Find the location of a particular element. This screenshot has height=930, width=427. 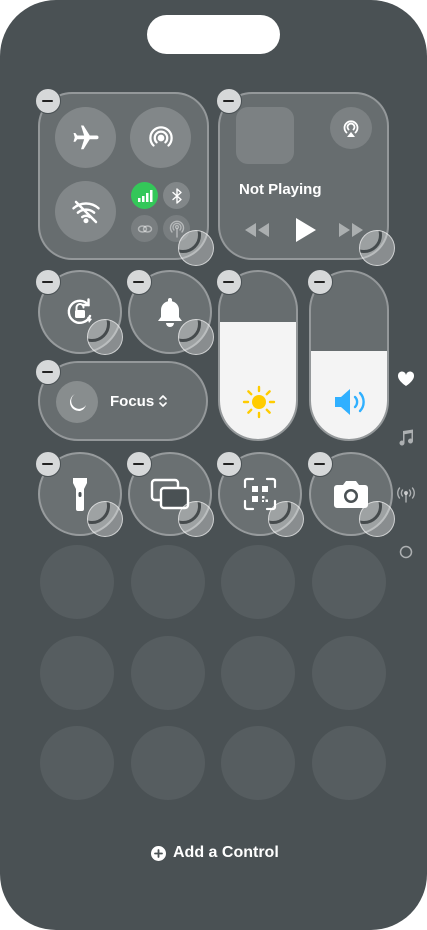

chevron-updown-icon is located at coordinates (163, 401).